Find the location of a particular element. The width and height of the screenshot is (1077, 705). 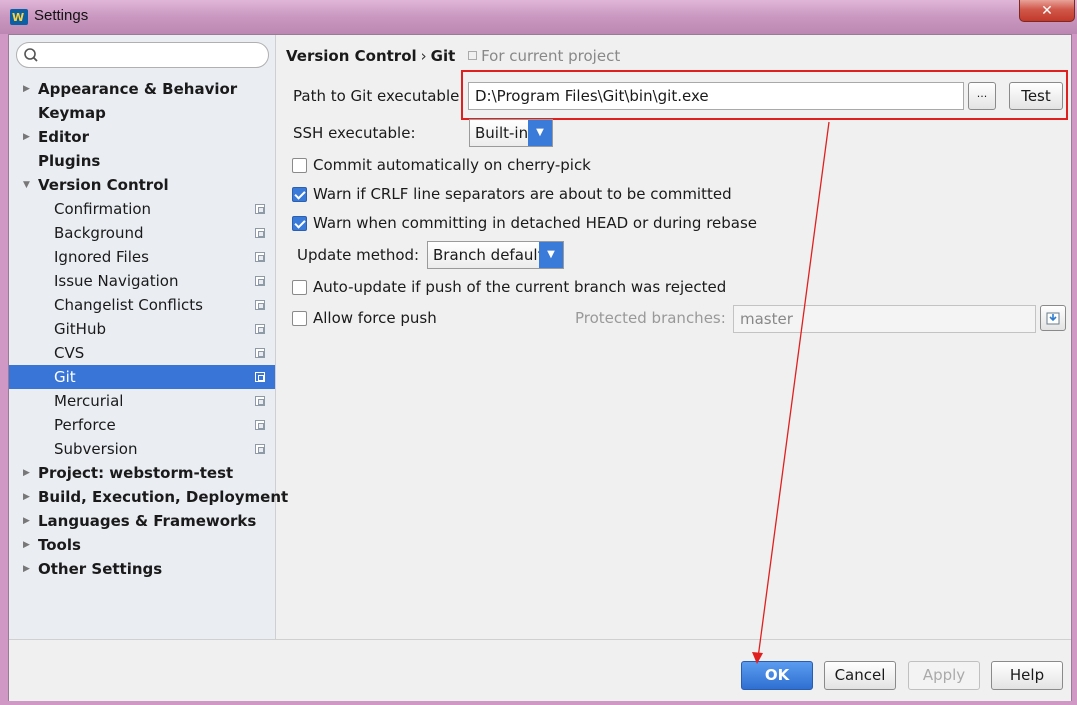

ok-button: OK is located at coordinates (777, 675).